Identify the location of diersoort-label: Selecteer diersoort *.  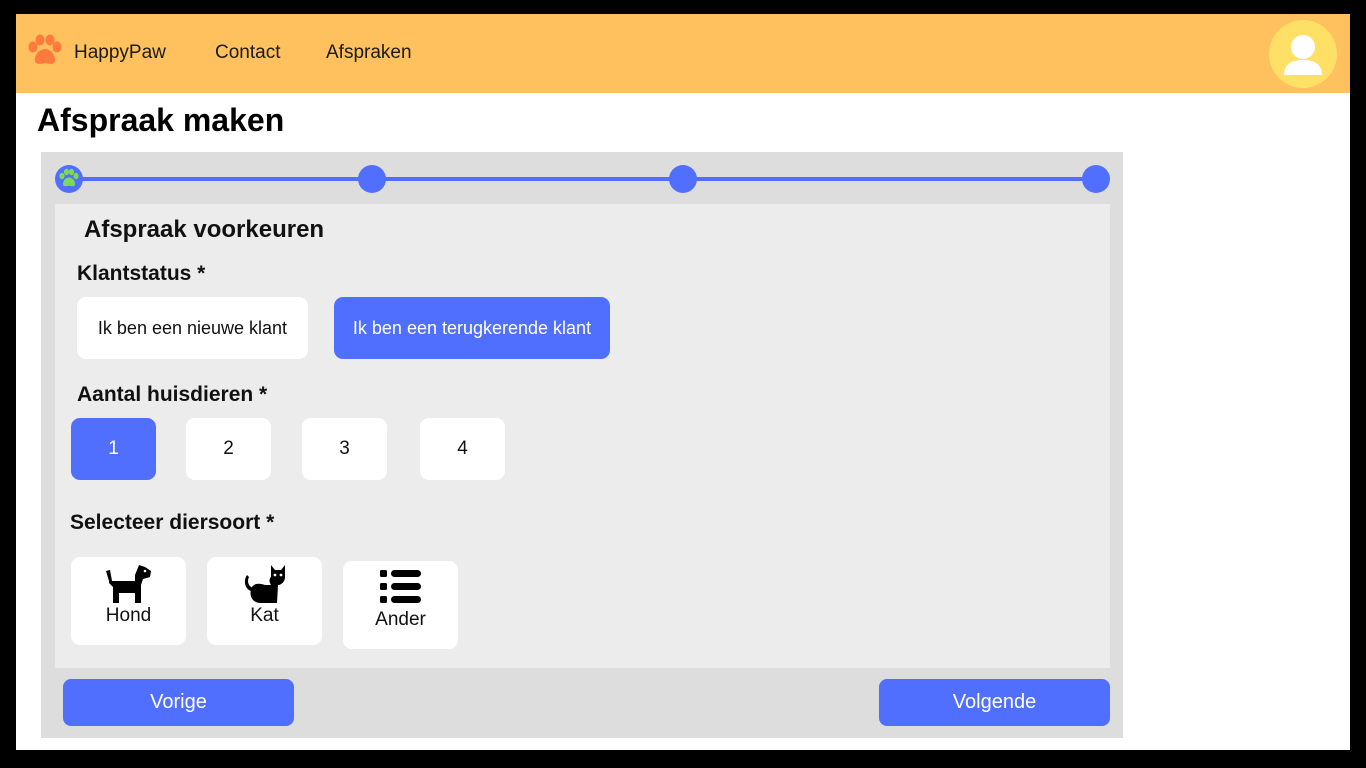
(172, 522).